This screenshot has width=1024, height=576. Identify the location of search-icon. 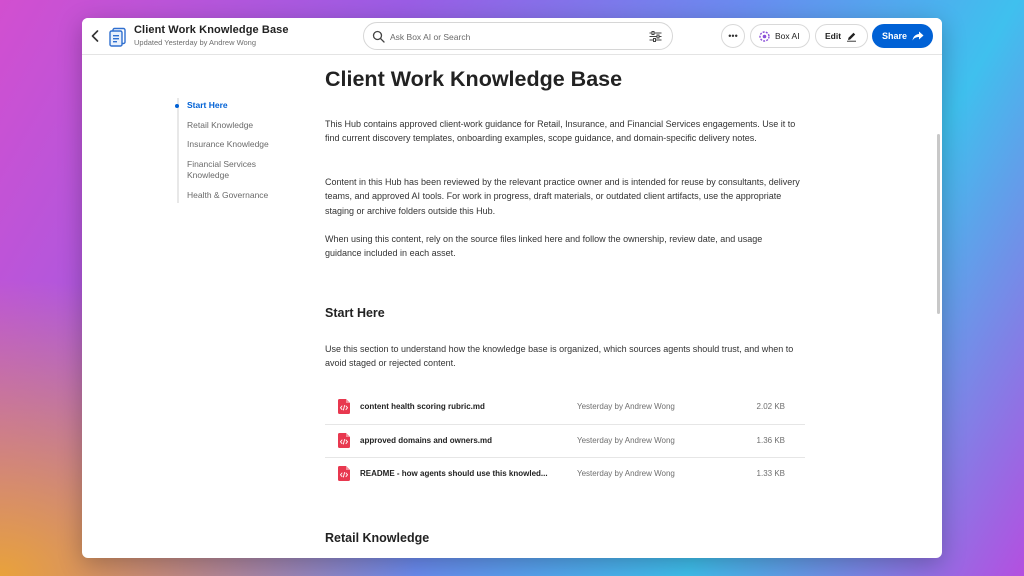
(378, 36).